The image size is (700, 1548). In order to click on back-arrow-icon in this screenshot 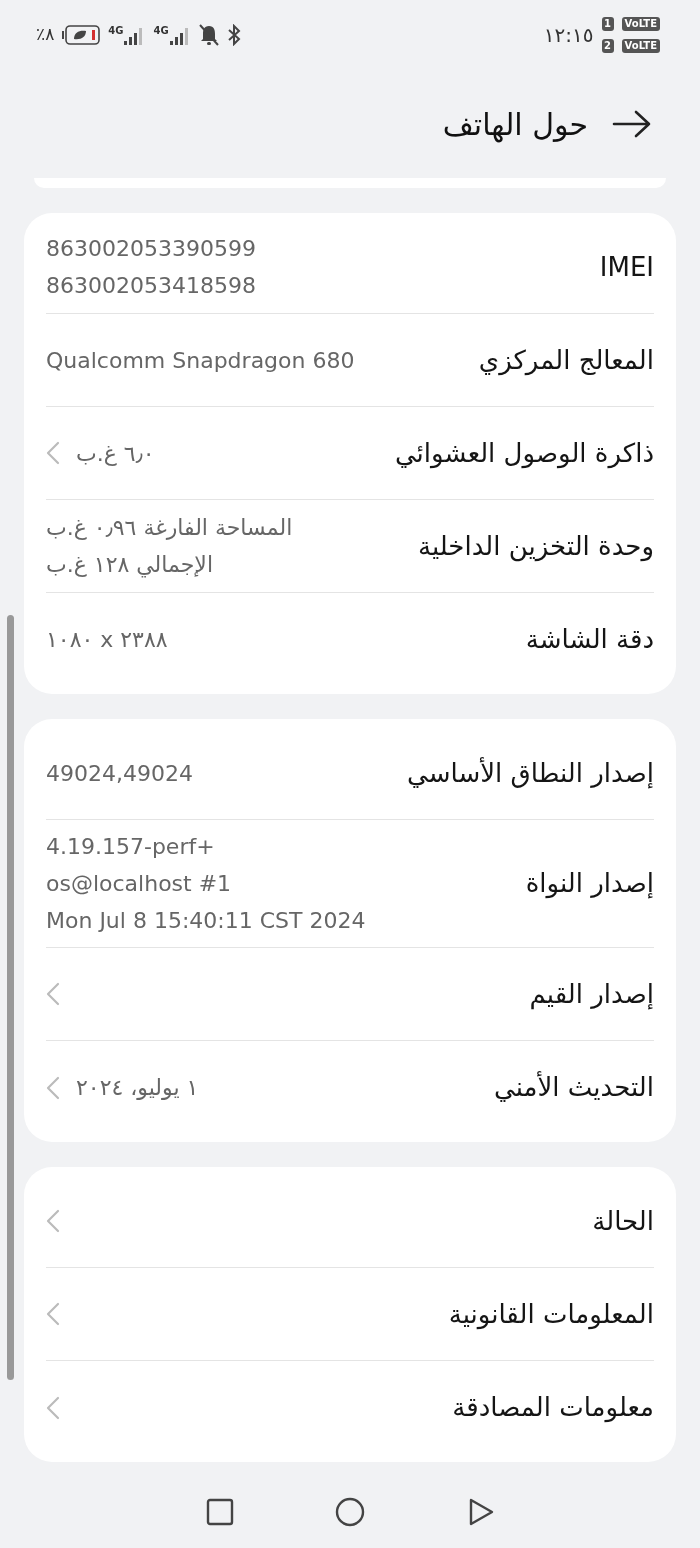, I will do `click(632, 124)`.